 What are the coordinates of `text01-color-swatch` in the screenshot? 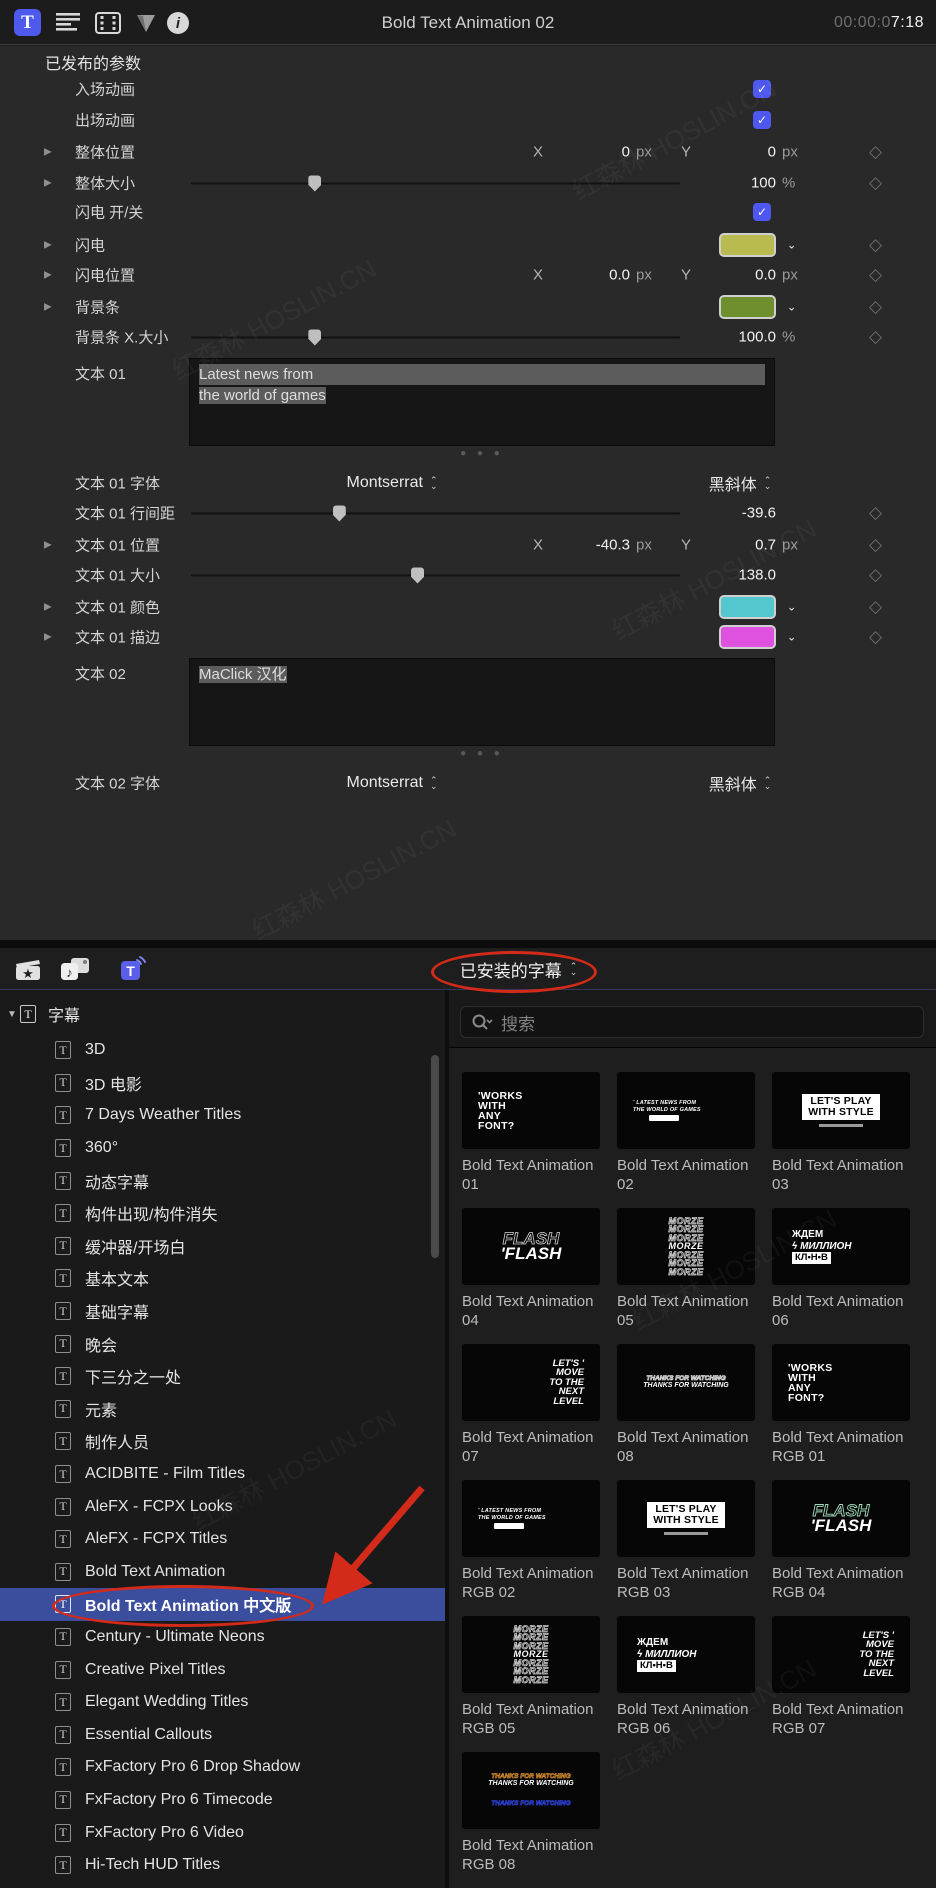 It's located at (747, 607).